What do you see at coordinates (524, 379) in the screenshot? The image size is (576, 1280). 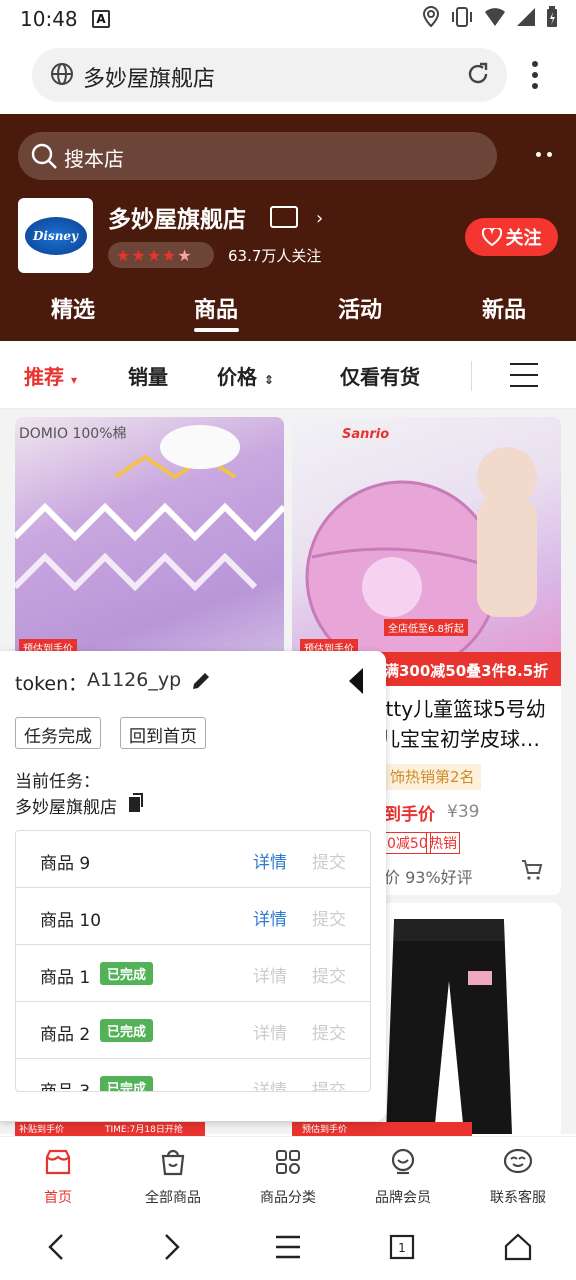 I see `layout-menu-icon` at bounding box center [524, 379].